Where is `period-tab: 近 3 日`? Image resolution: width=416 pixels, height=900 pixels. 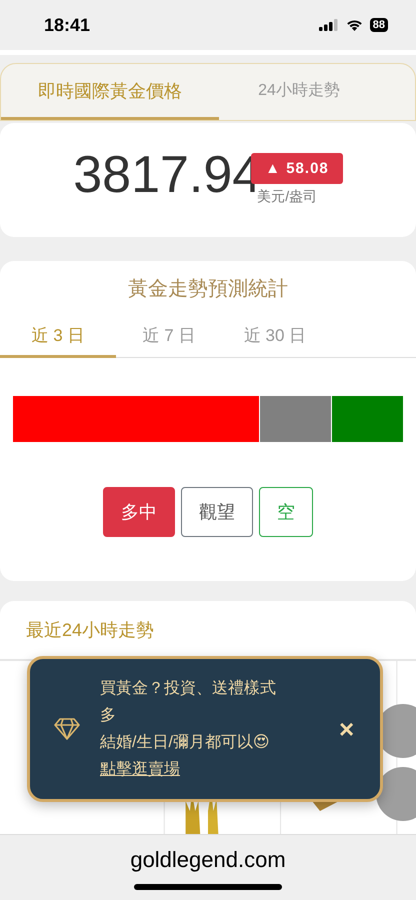 period-tab: 近 3 日 is located at coordinates (58, 337).